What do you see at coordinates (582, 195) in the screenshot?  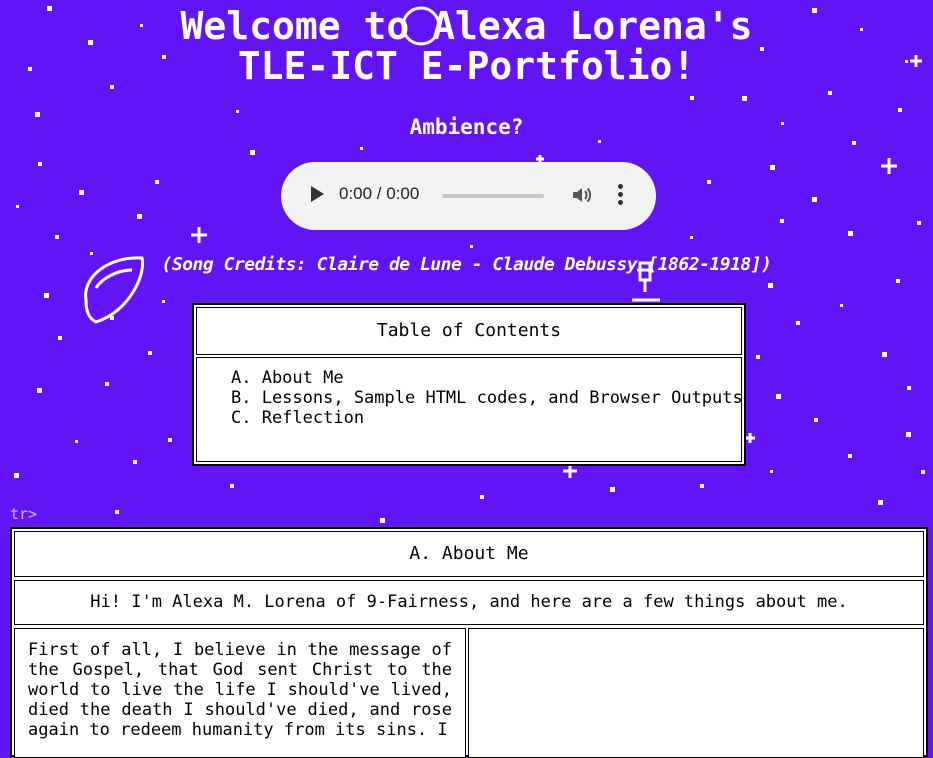 I see `volume-icon` at bounding box center [582, 195].